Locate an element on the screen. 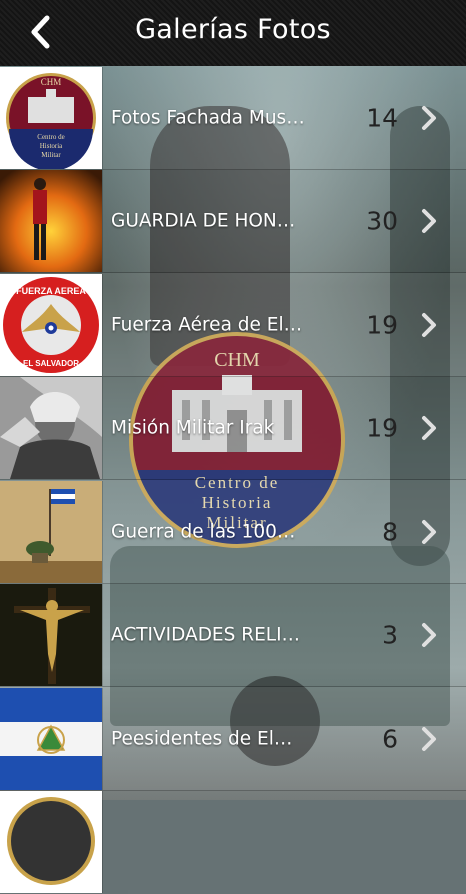 The width and height of the screenshot is (466, 894). header-bar: Galerías Fotos is located at coordinates (233, 33).